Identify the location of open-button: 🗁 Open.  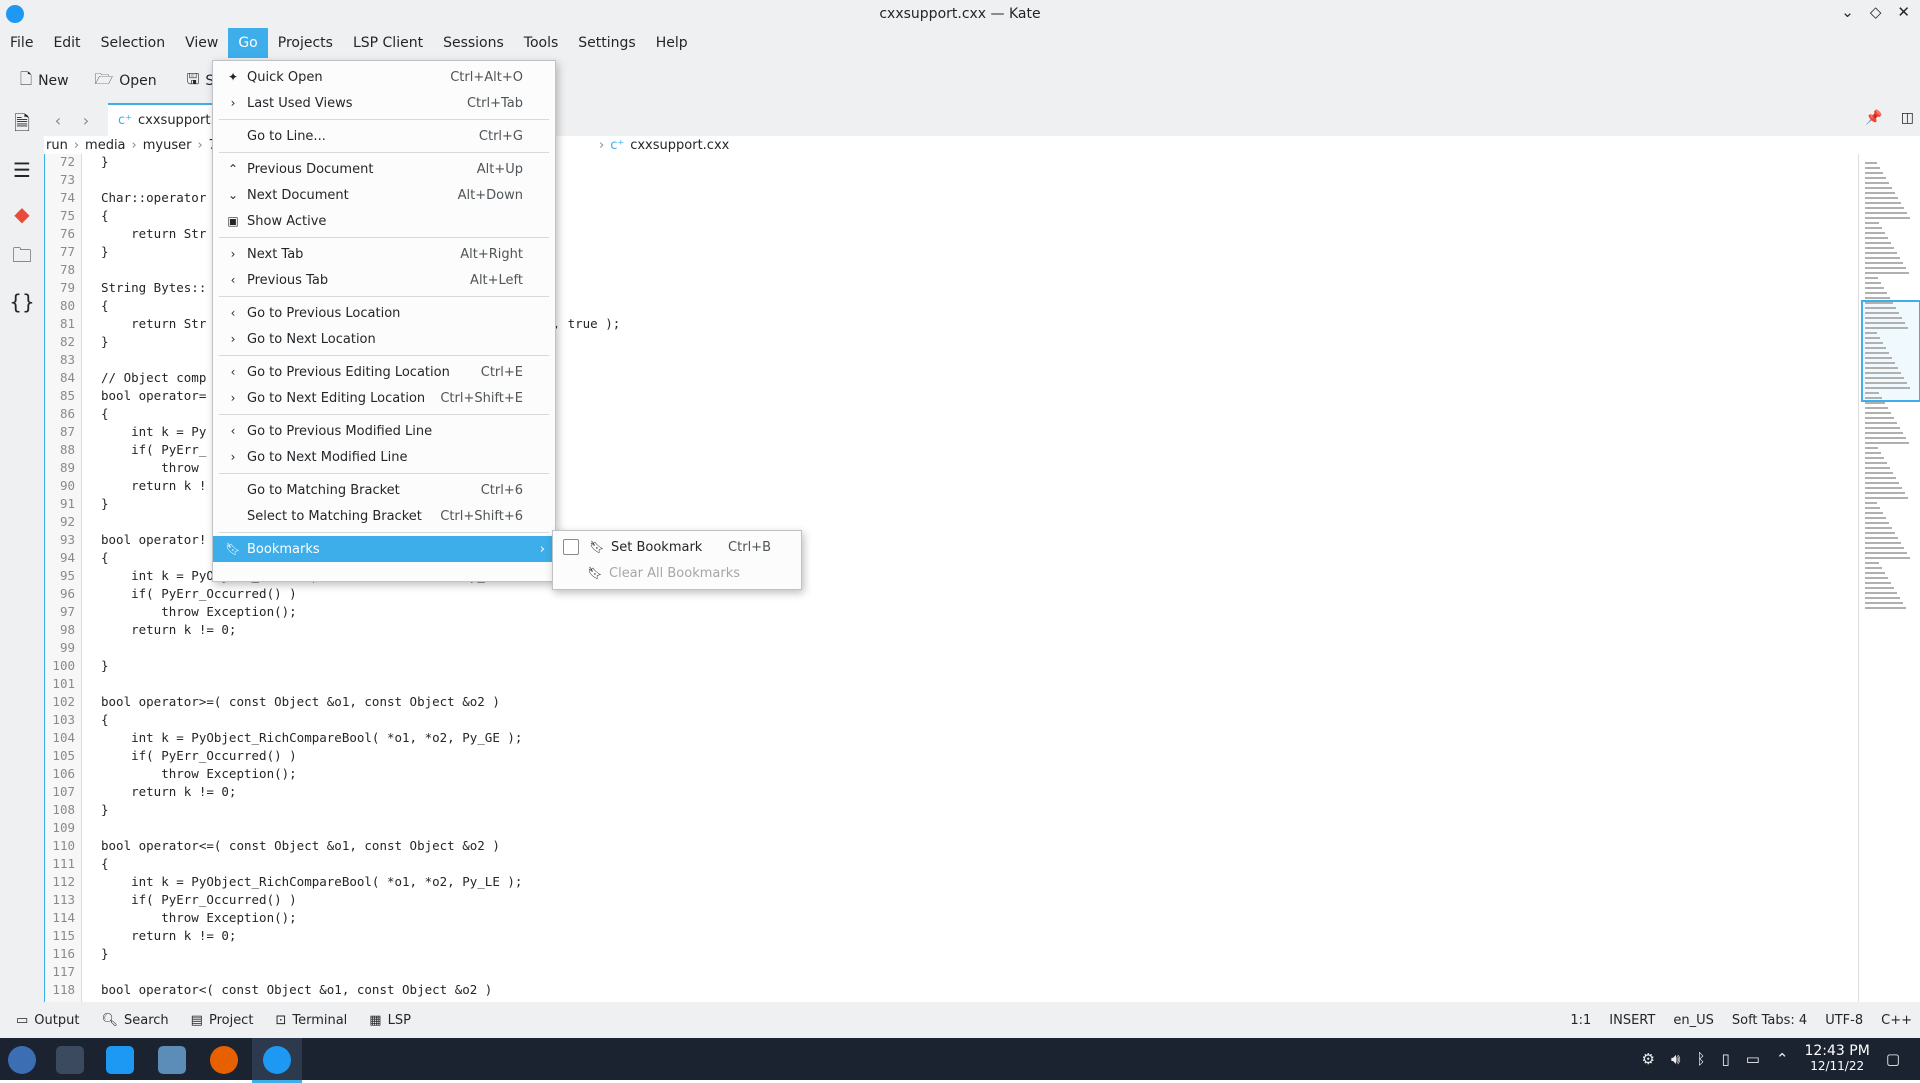
(126, 81).